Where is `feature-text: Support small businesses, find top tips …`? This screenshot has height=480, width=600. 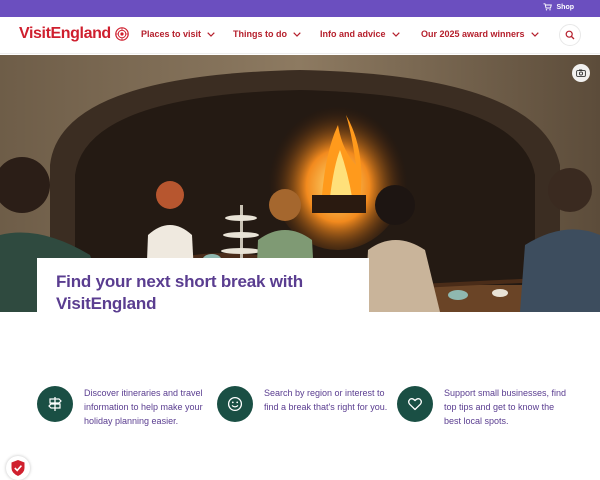
feature-text: Support small businesses, find top tips … is located at coordinates (505, 407).